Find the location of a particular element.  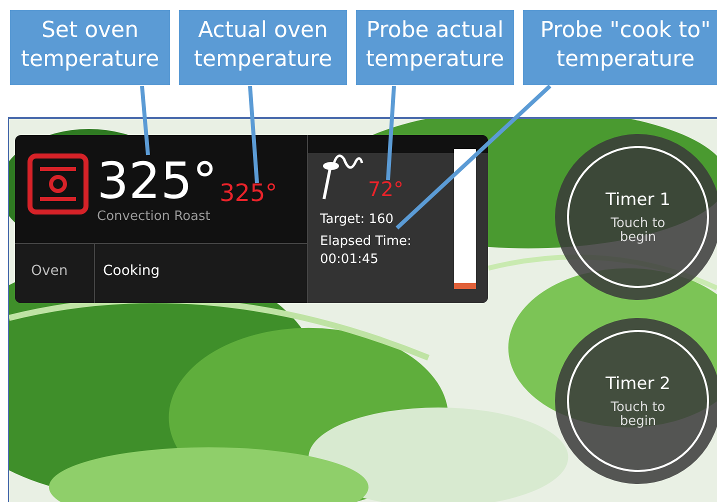

actual-temperature: 325° is located at coordinates (248, 193).